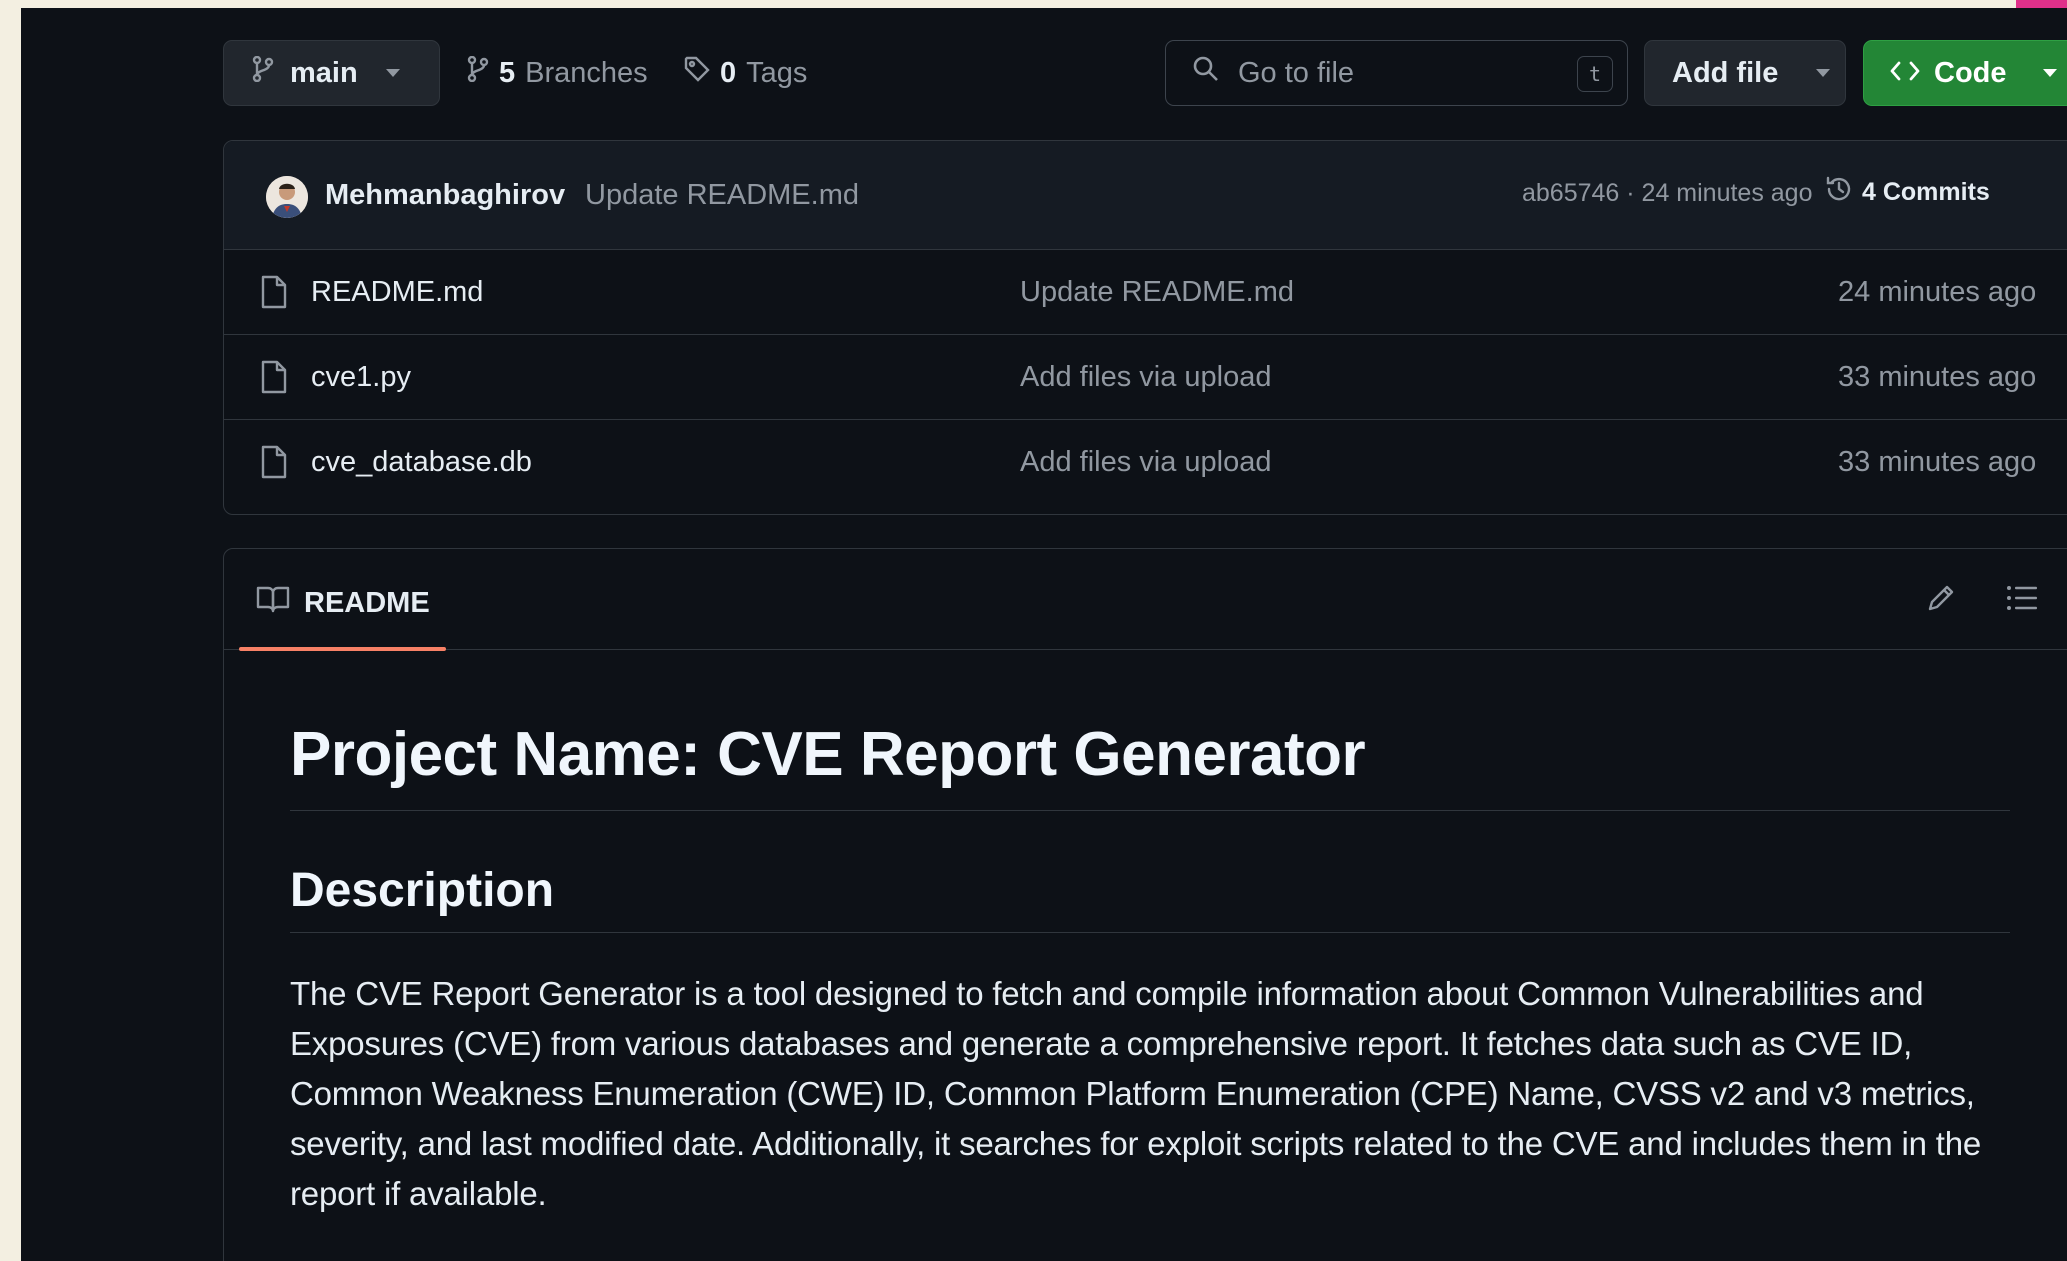 Image resolution: width=2067 pixels, height=1261 pixels. I want to click on tags-link: 0 Tags, so click(745, 73).